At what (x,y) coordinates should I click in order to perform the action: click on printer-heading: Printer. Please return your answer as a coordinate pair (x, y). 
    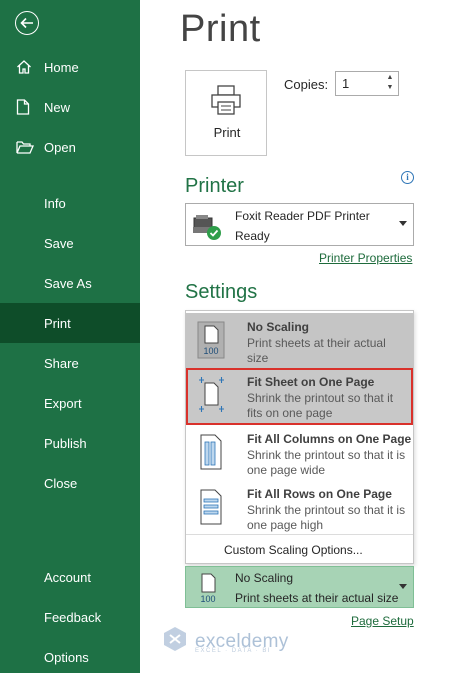
    Looking at the image, I should click on (214, 186).